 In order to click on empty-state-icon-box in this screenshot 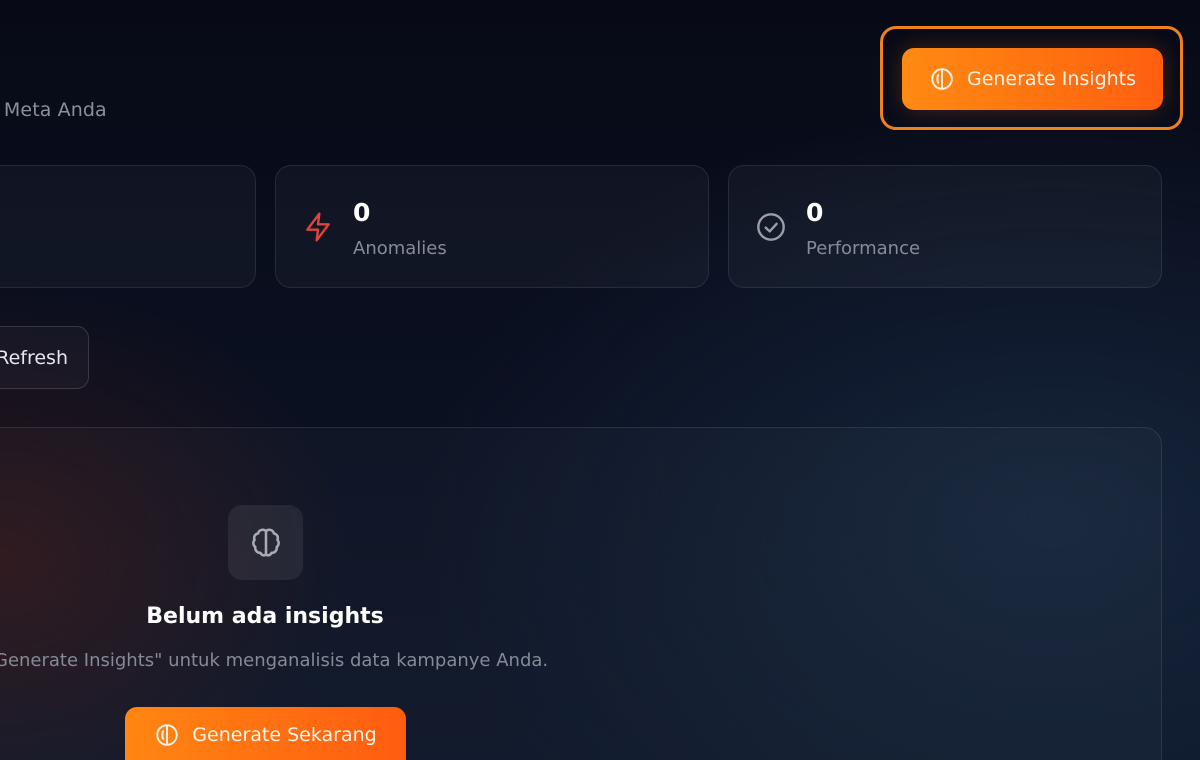, I will do `click(265, 542)`.